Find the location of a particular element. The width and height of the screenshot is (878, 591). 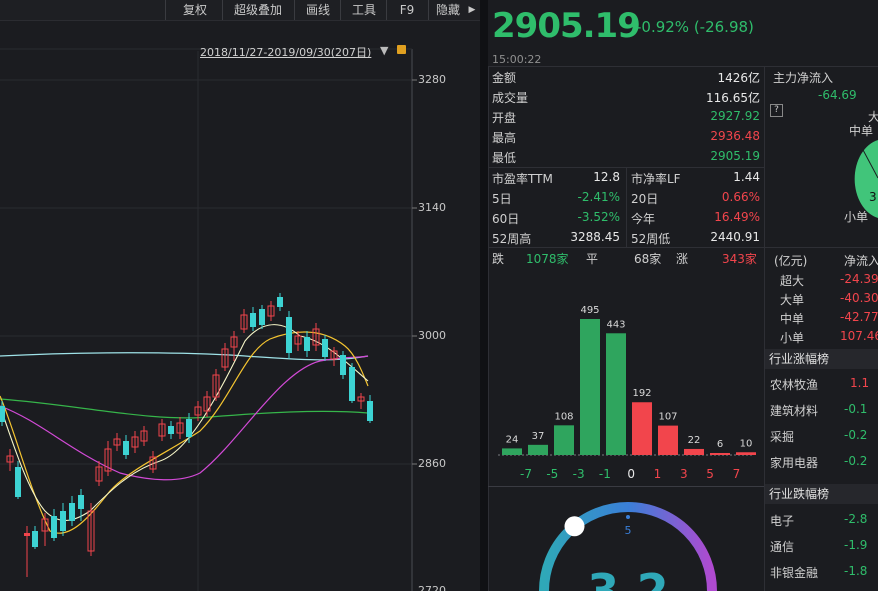

gauge-tick-dot is located at coordinates (628, 517).